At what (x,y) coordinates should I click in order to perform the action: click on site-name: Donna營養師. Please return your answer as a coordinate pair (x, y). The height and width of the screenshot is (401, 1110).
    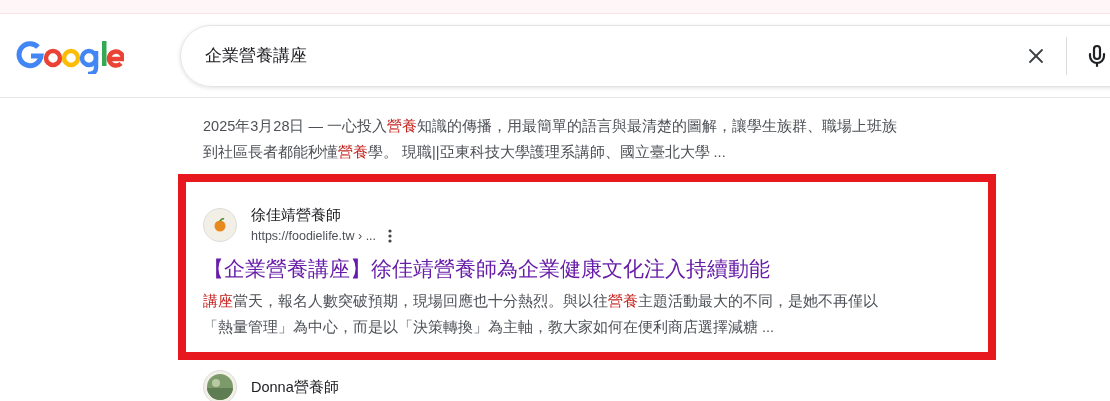
    Looking at the image, I should click on (295, 387).